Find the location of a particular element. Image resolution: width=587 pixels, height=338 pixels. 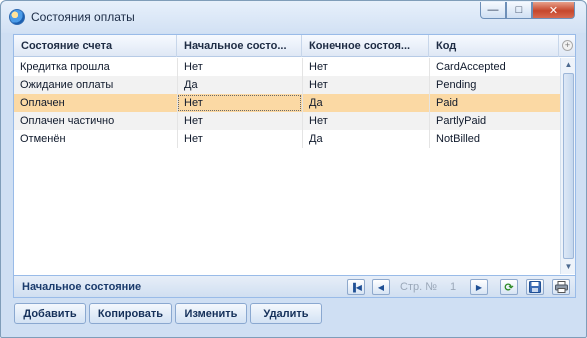

minimize-icon: — is located at coordinates (493, 10).